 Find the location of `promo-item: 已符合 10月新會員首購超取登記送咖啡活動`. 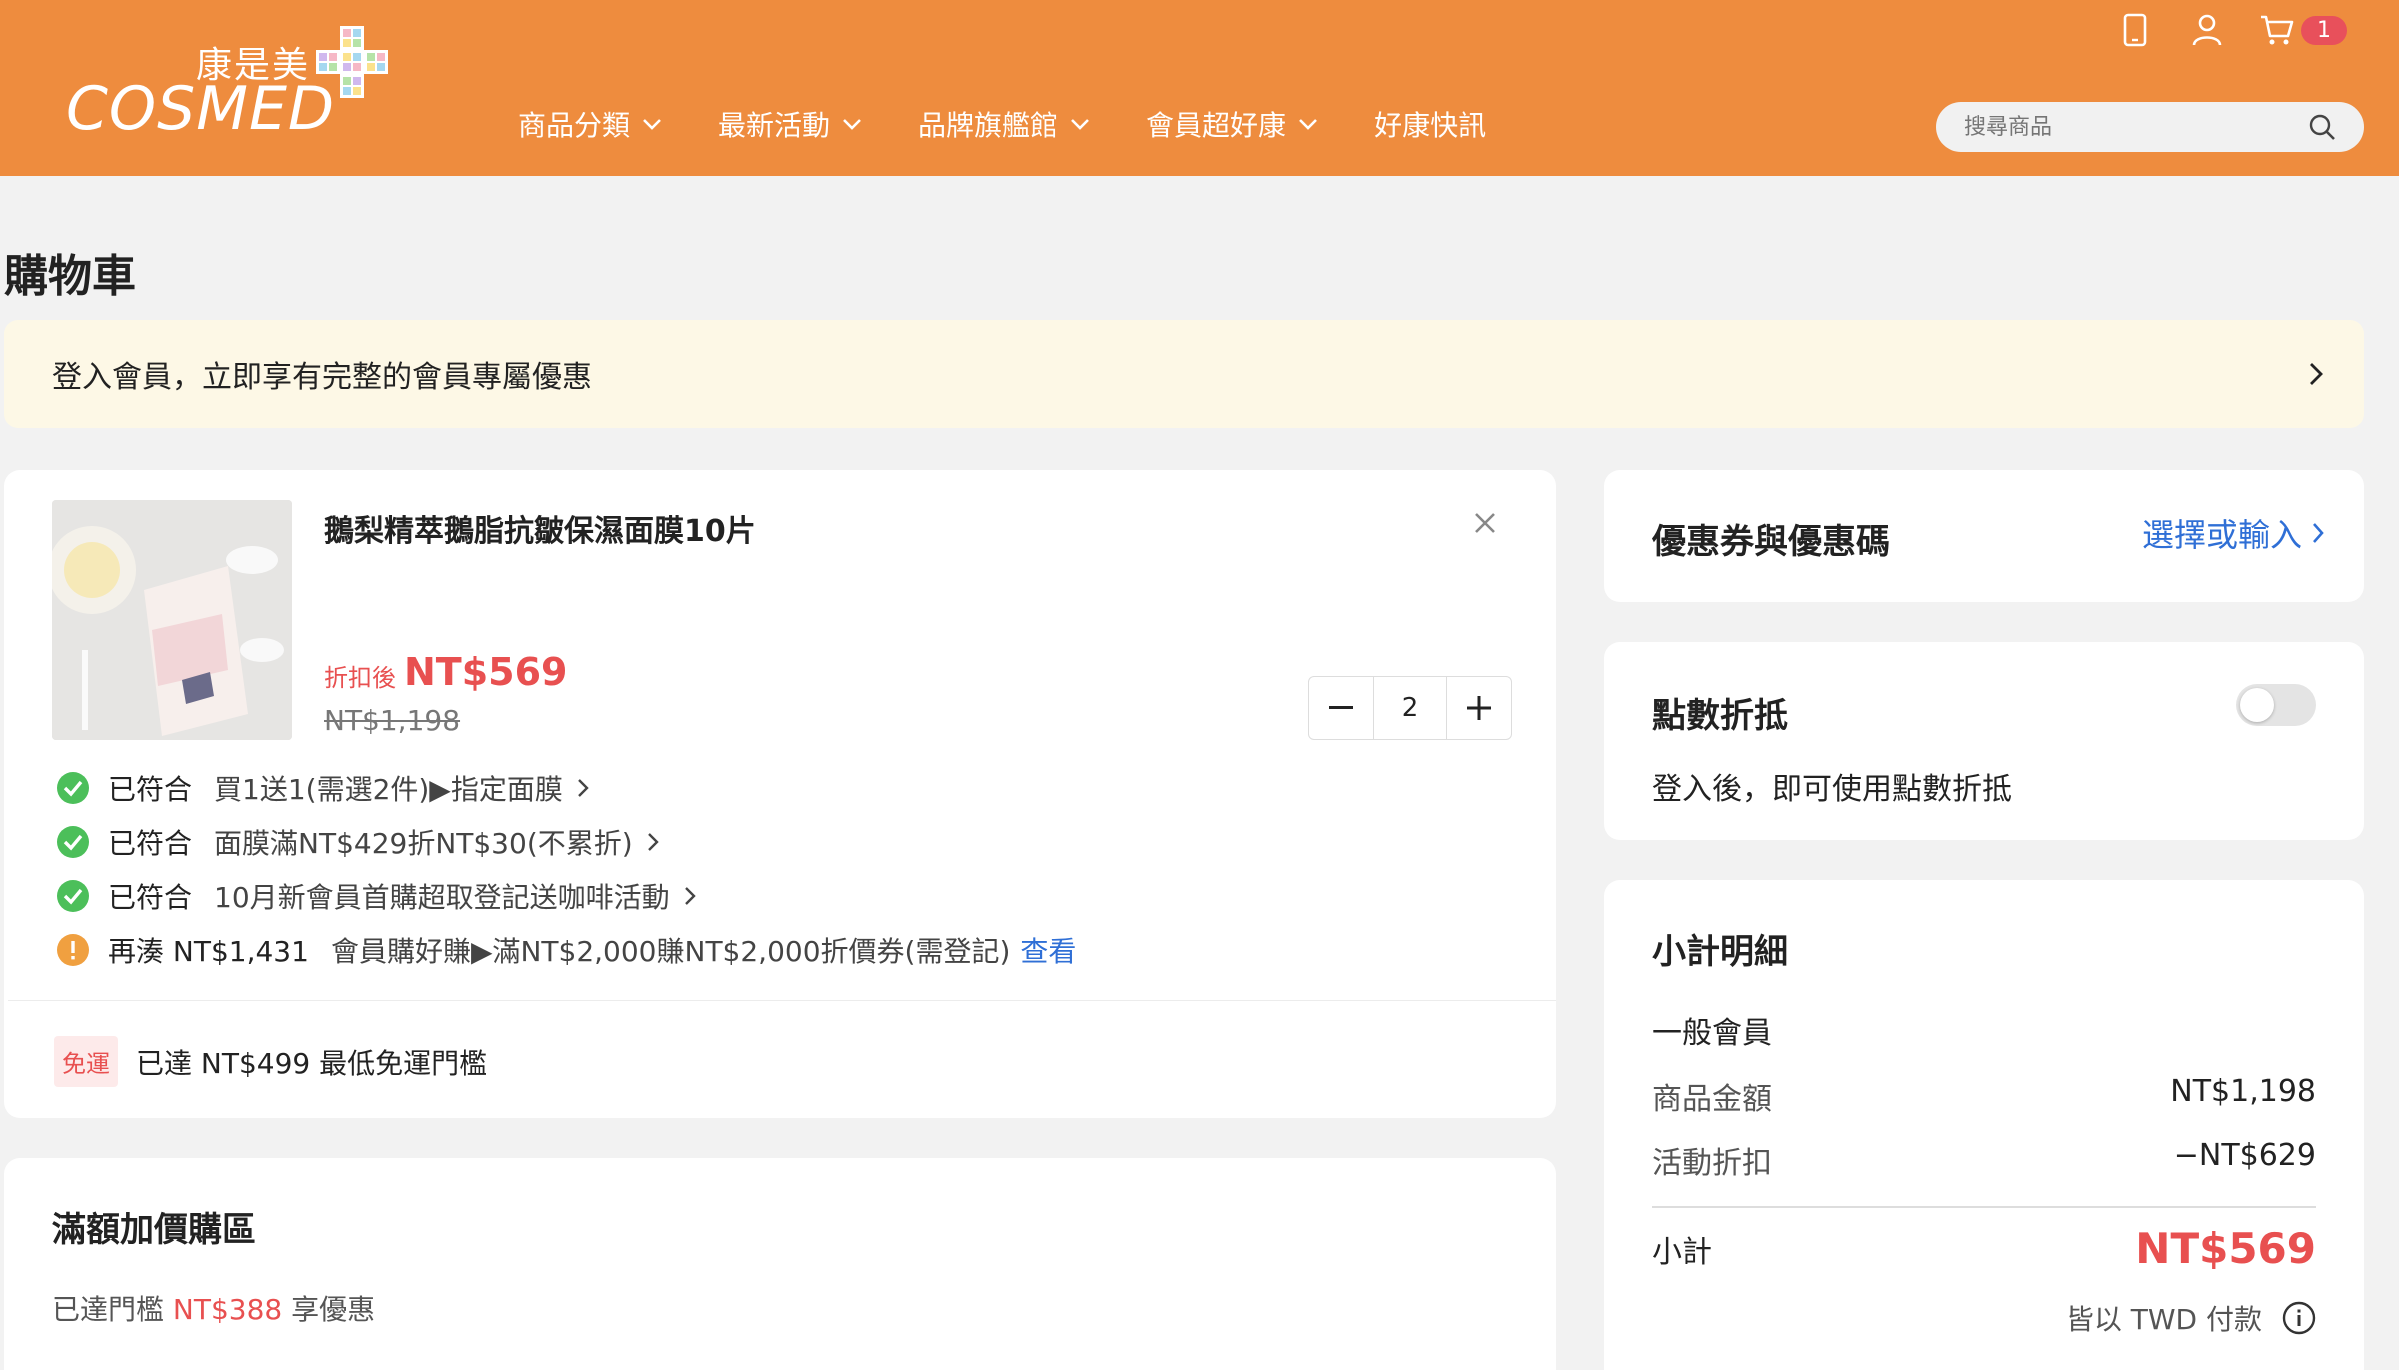

promo-item: 已符合 10月新會員首購超取登記送咖啡活動 is located at coordinates (376, 896).